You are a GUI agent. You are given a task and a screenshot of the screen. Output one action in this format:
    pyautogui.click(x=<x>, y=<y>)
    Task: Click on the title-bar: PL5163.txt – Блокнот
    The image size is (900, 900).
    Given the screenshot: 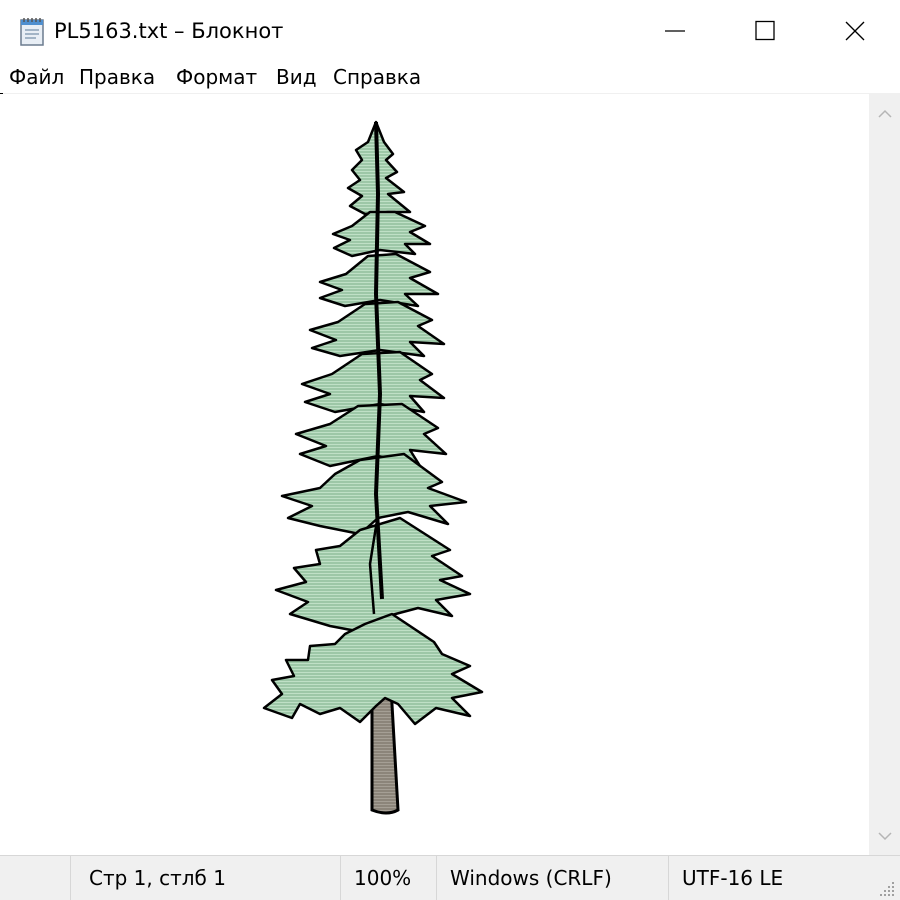 What is the action you would take?
    pyautogui.click(x=450, y=31)
    